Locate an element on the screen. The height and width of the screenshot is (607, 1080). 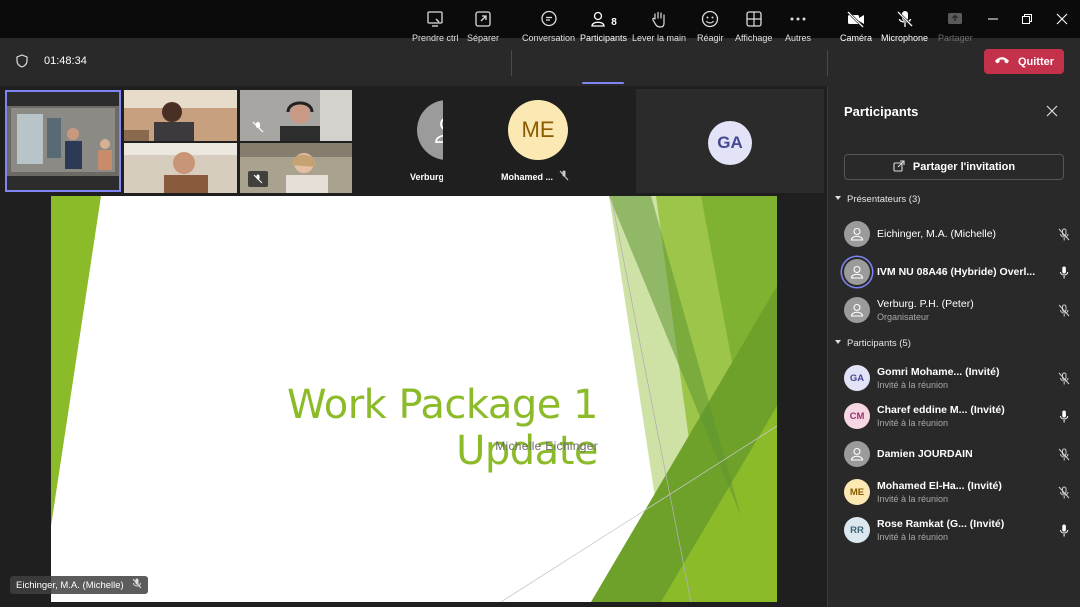
participant-tile: GA is located at coordinates (730, 141).